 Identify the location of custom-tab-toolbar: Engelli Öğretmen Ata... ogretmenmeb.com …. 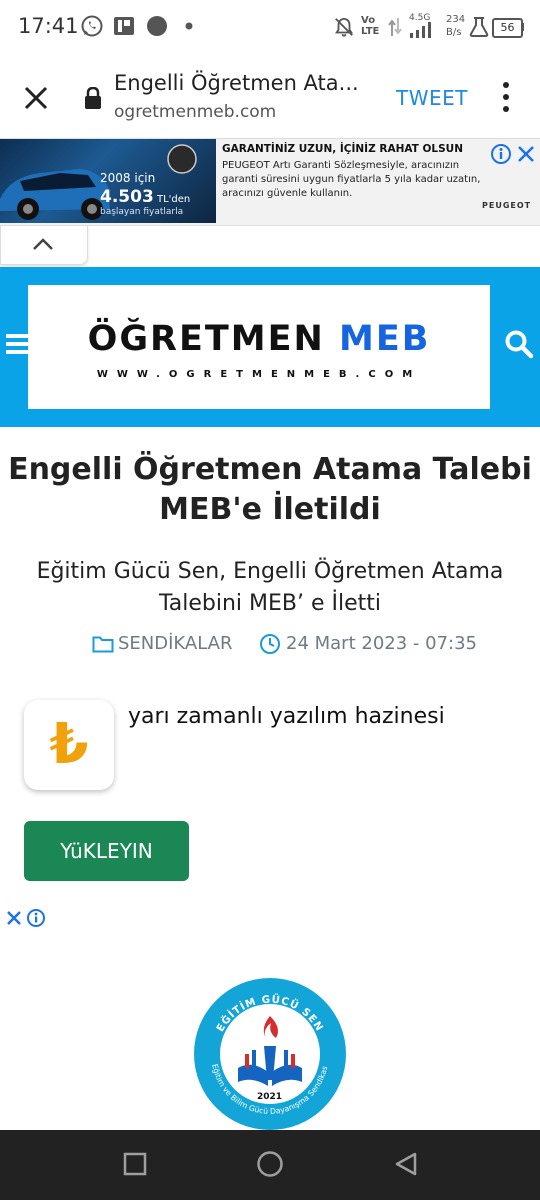
(270, 97).